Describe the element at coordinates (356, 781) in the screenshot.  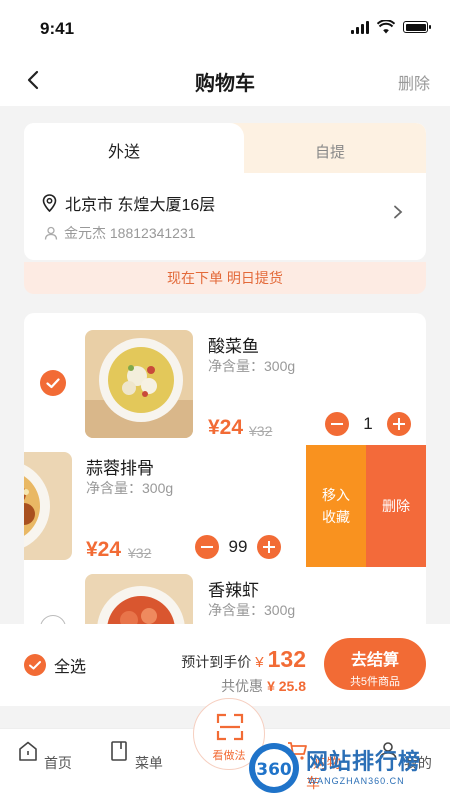
I see `watermark-url: WANGZHAN360.CN` at that location.